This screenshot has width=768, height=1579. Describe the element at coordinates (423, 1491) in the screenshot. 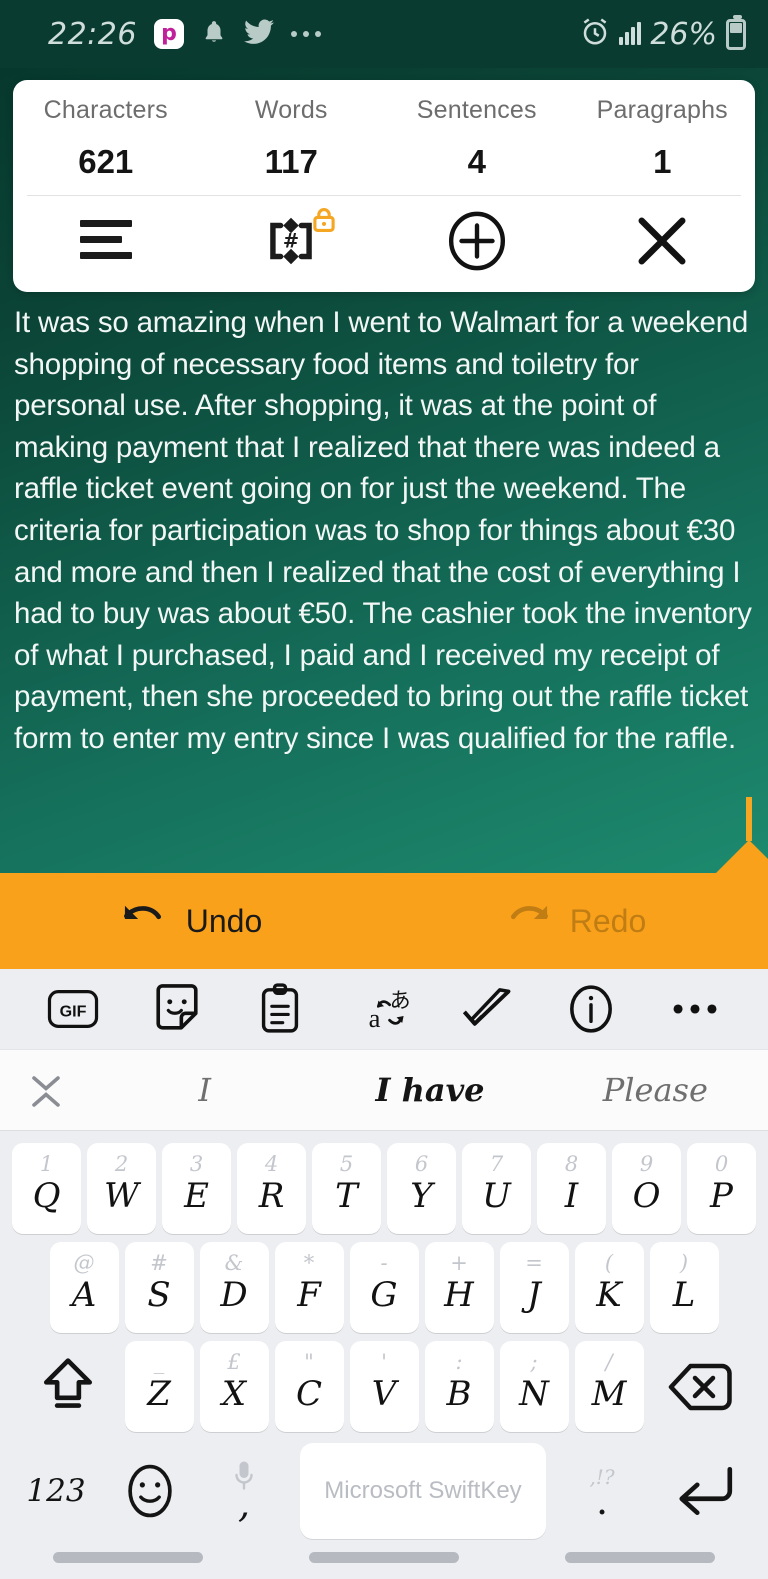

I see `space-key: Microsoft SwiftKey` at that location.